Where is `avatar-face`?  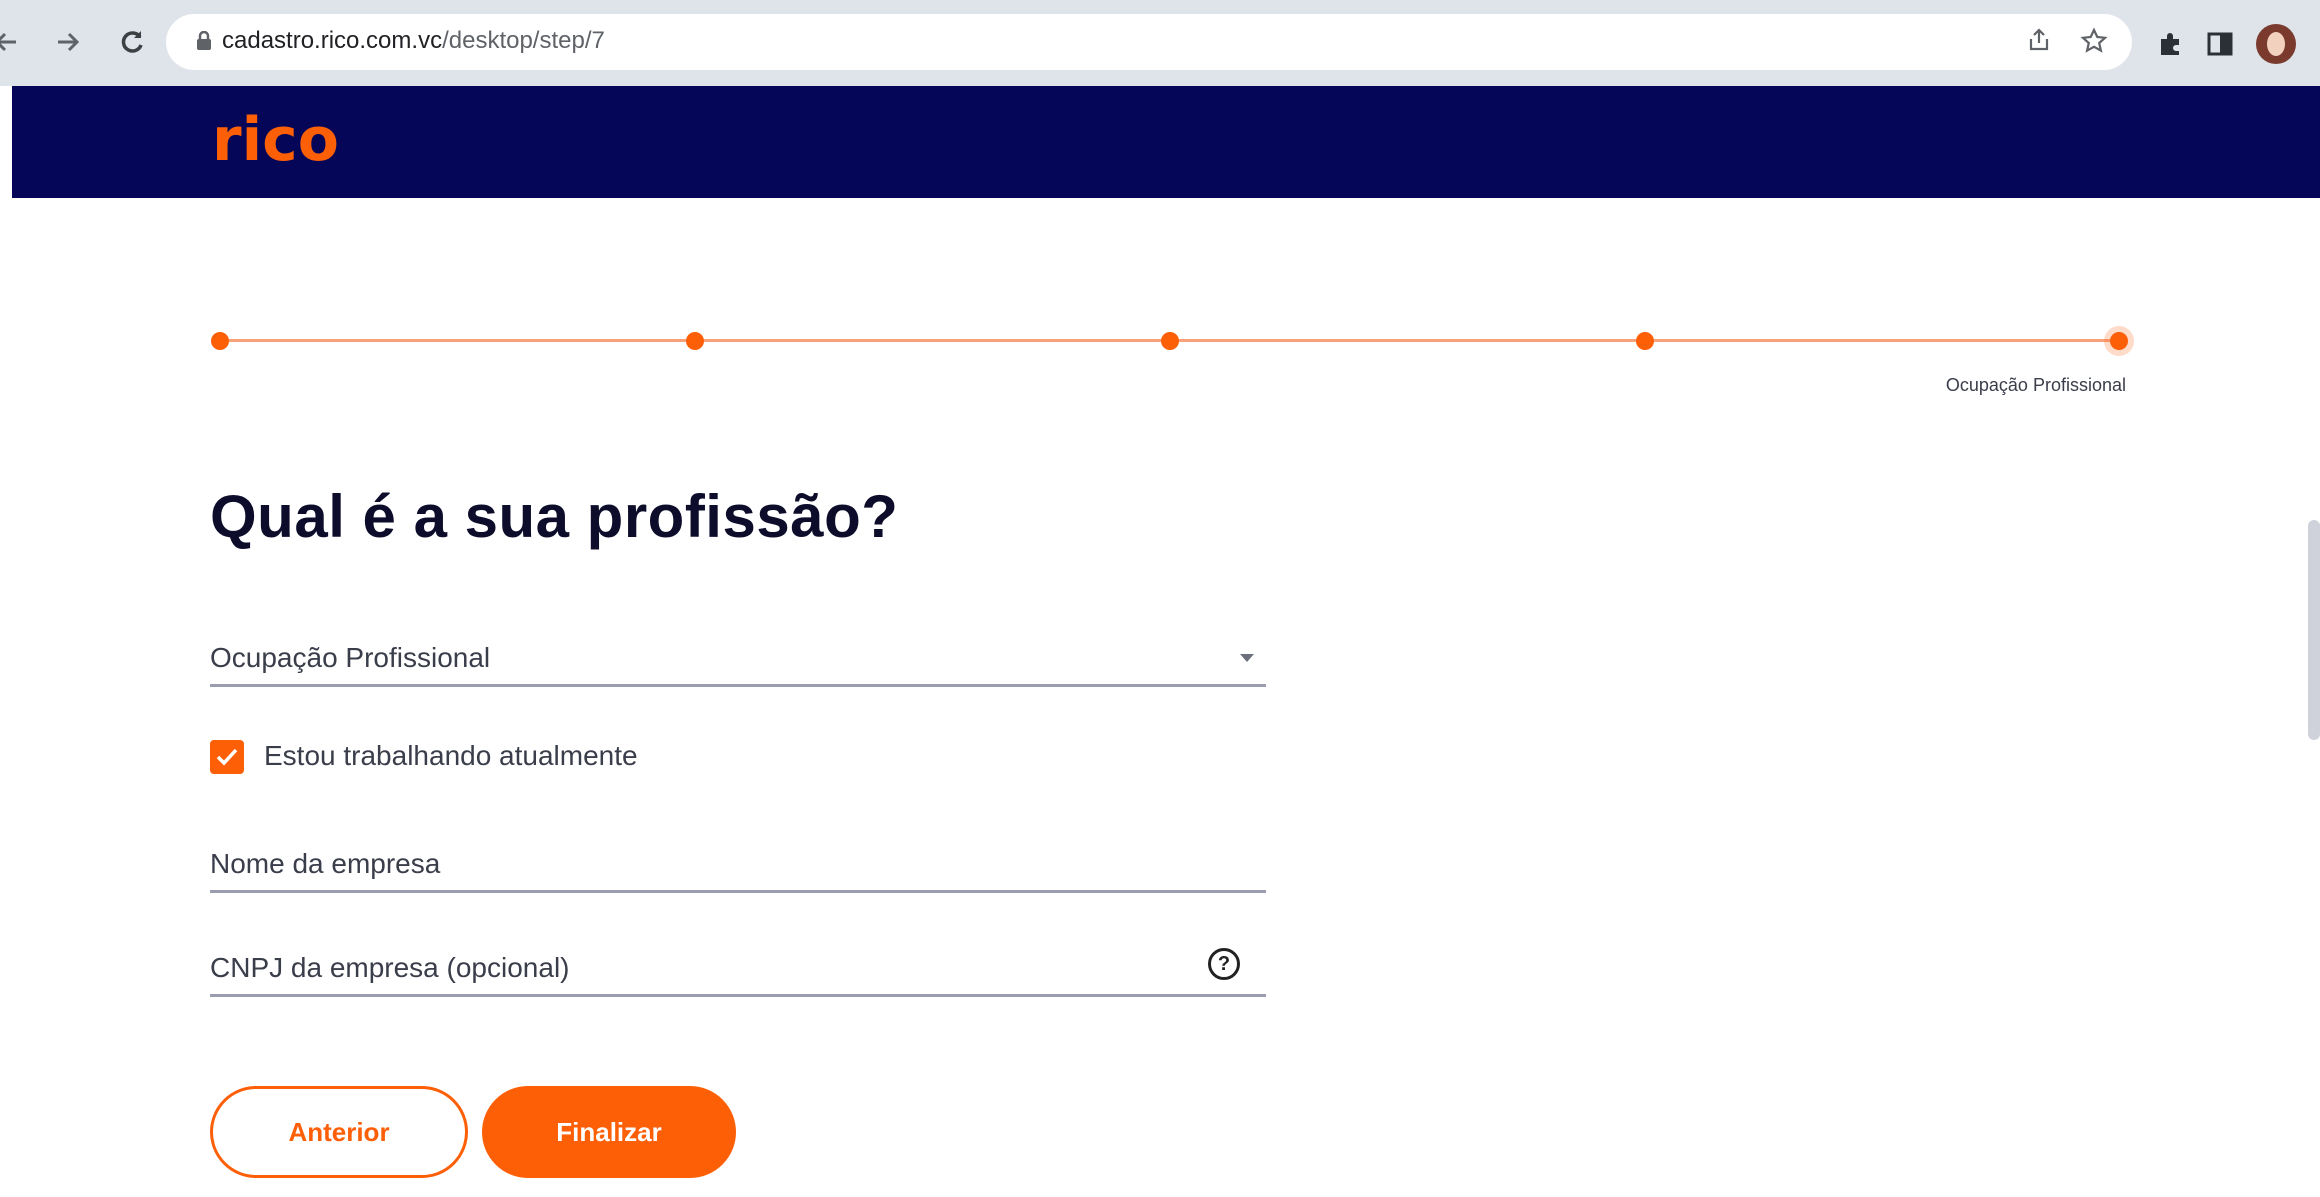
avatar-face is located at coordinates (2276, 44).